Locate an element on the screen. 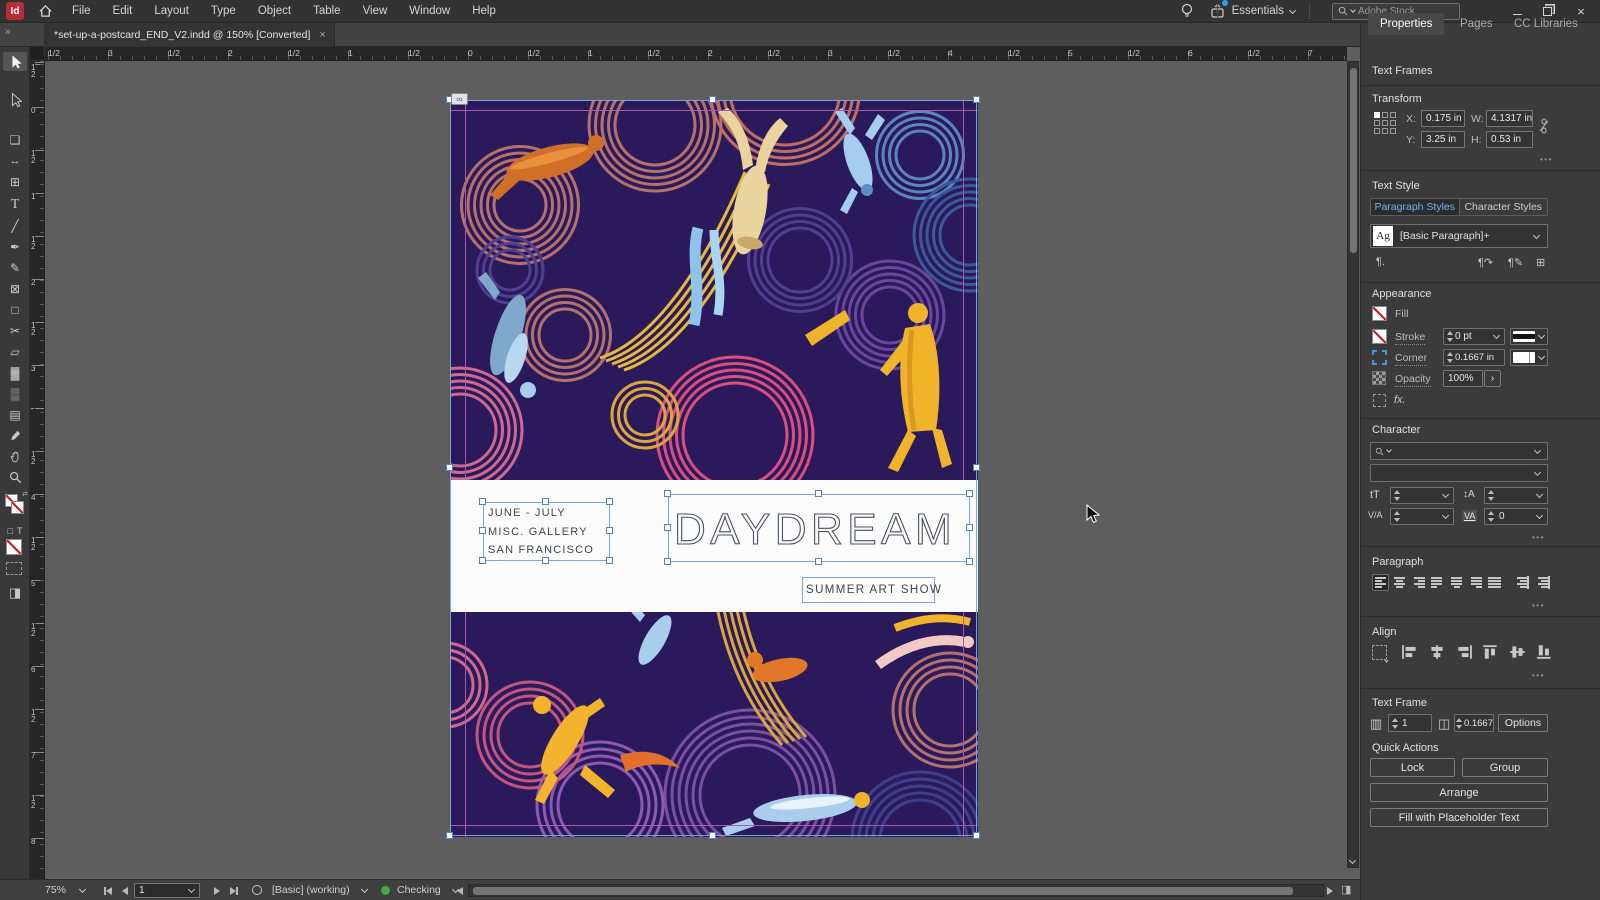  x-field: 0.175 in is located at coordinates (1443, 118).